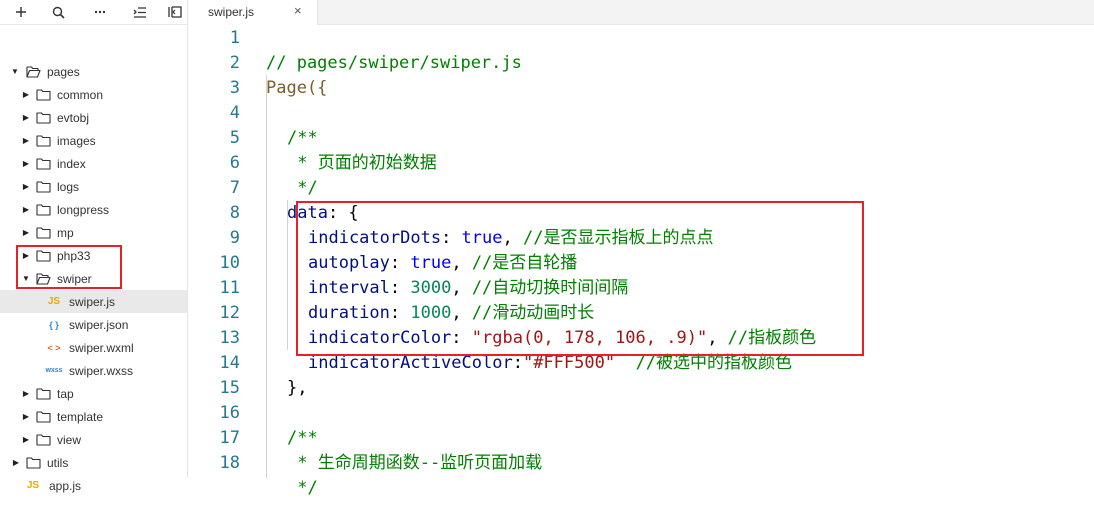  Describe the element at coordinates (65, 393) in the screenshot. I see `tree-label: tap` at that location.